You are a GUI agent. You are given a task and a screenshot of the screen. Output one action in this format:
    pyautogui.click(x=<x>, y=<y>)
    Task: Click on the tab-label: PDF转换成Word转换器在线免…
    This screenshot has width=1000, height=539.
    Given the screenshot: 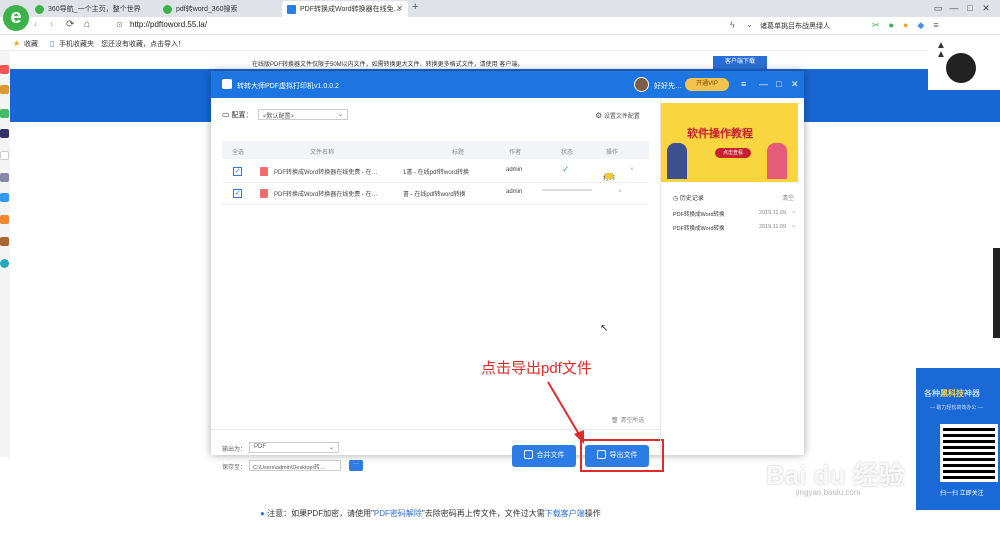 What is the action you would take?
    pyautogui.click(x=350, y=9)
    